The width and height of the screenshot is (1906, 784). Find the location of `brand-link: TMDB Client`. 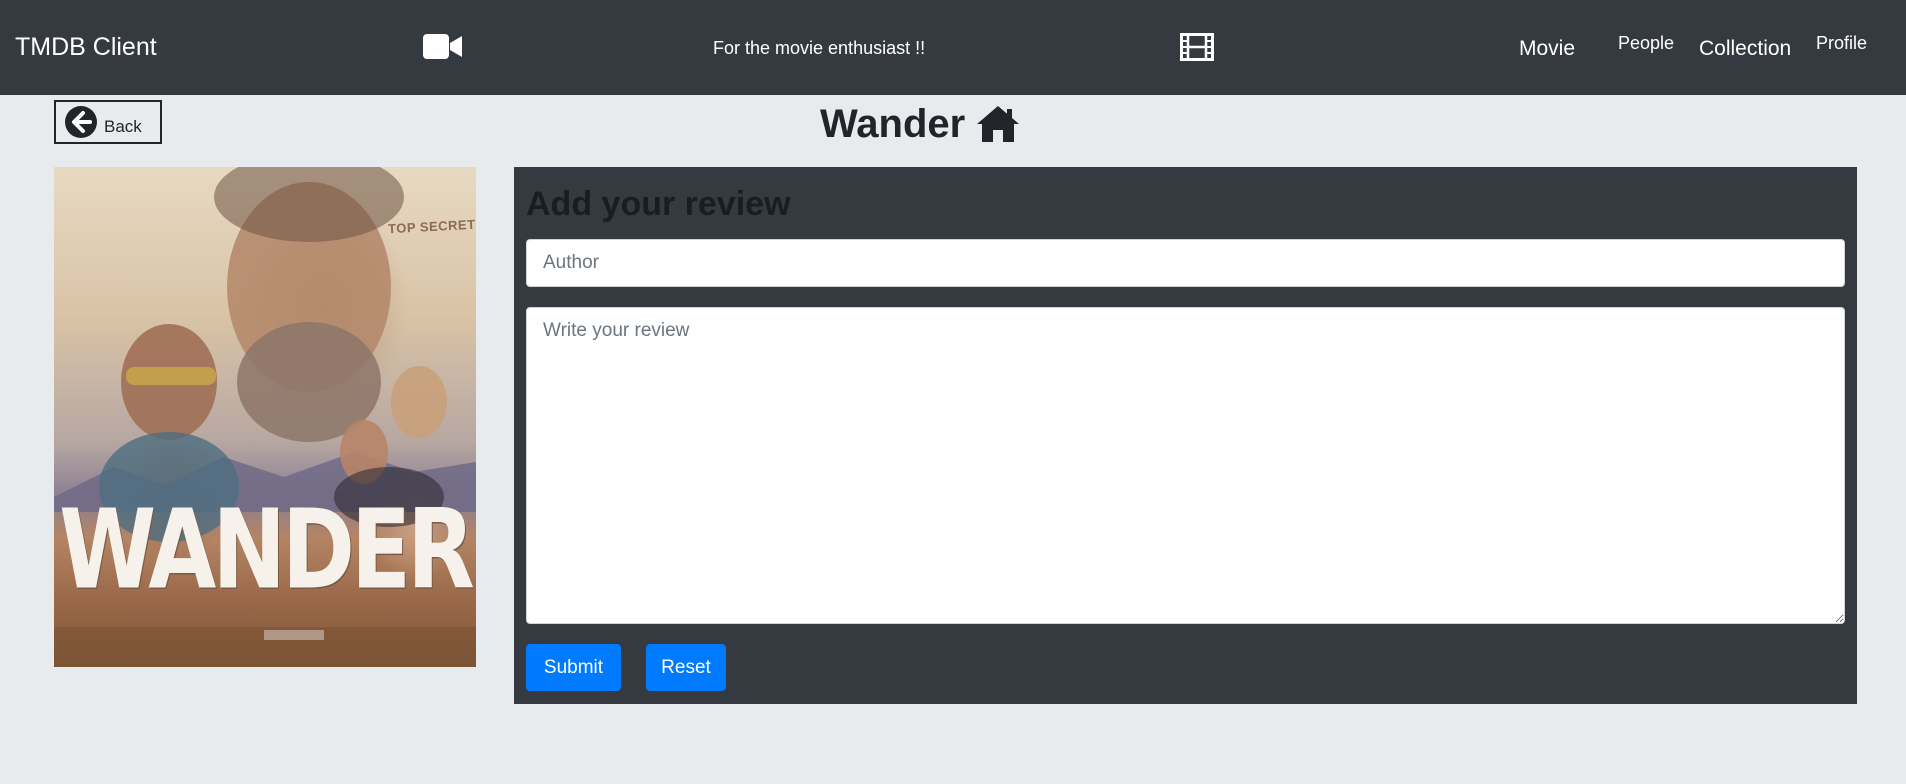

brand-link: TMDB Client is located at coordinates (86, 47).